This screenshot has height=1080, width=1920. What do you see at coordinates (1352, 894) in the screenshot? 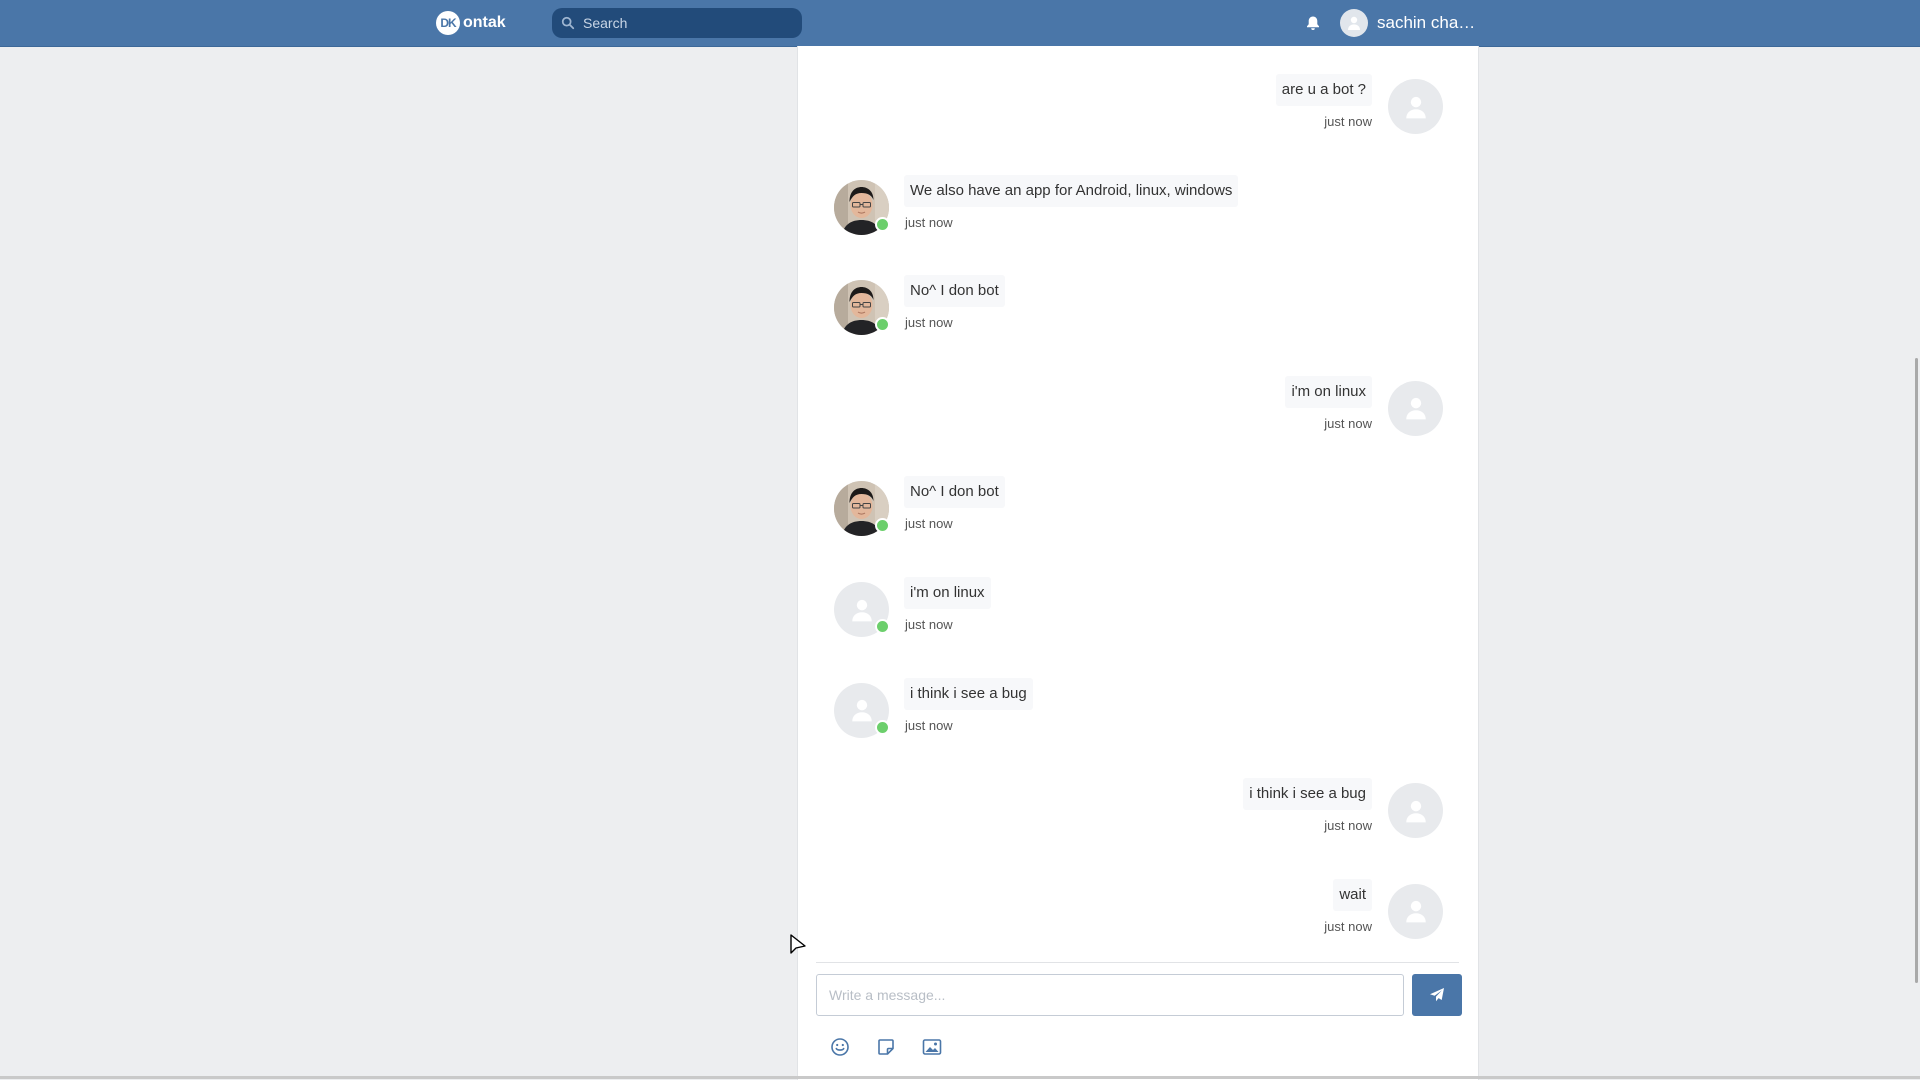
I see `message-text: wait` at bounding box center [1352, 894].